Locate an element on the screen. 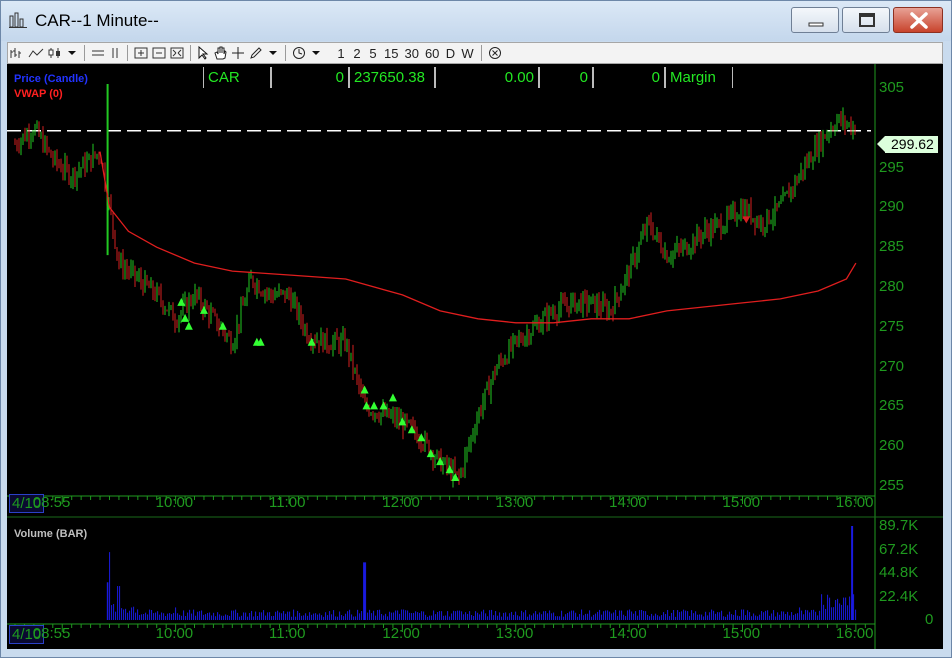 The image size is (952, 658). interval-weekly: W is located at coordinates (467, 53).